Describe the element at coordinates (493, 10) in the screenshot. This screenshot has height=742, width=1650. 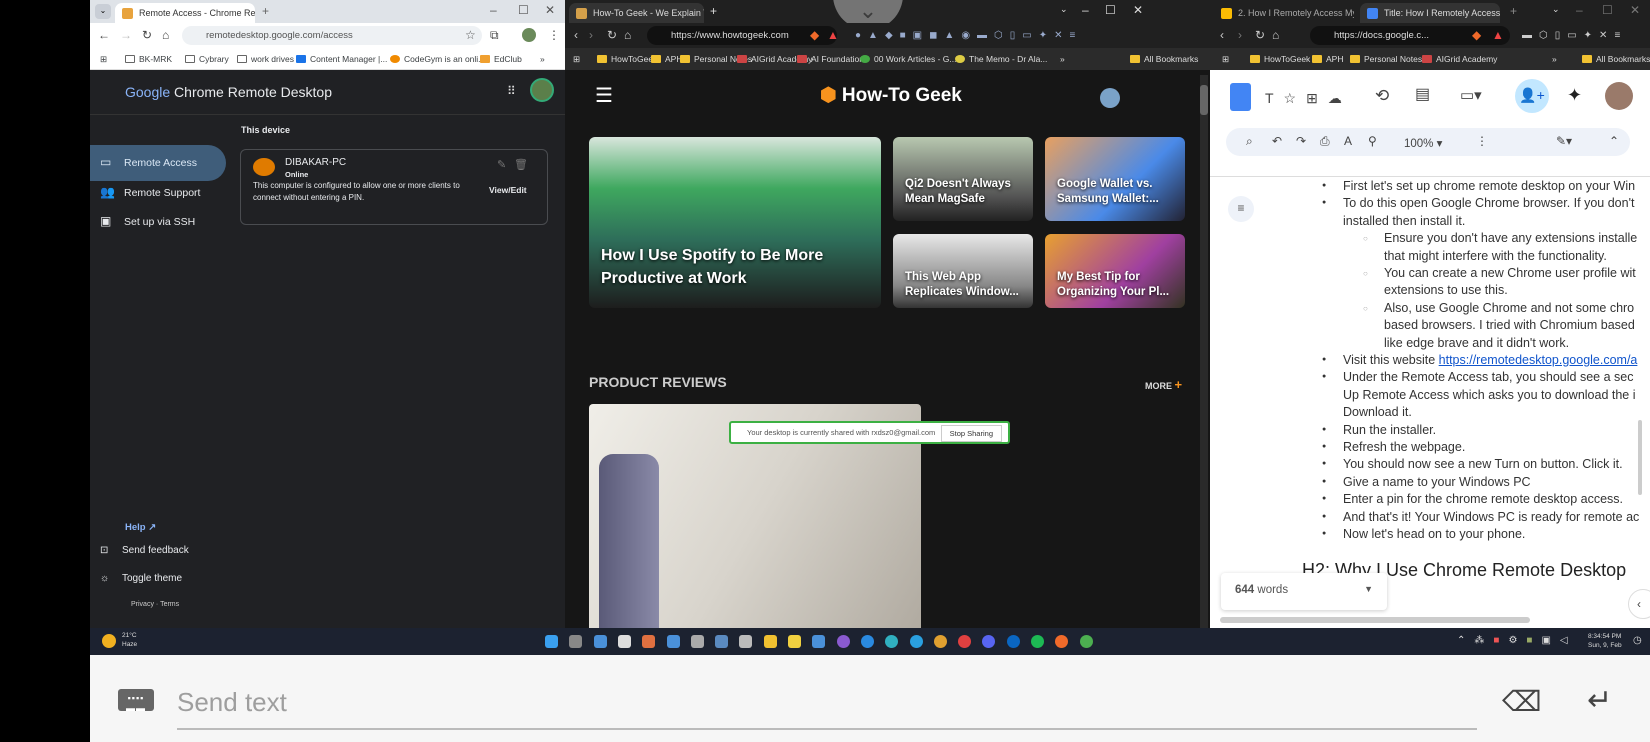
I see `minimize-button: –` at that location.